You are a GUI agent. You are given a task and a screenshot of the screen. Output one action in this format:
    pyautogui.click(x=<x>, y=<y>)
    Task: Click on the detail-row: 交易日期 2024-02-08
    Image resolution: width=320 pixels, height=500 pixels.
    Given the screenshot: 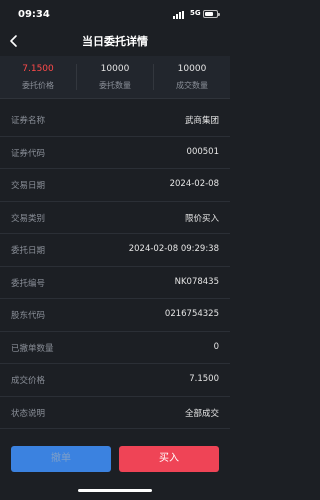 What is the action you would take?
    pyautogui.click(x=115, y=185)
    